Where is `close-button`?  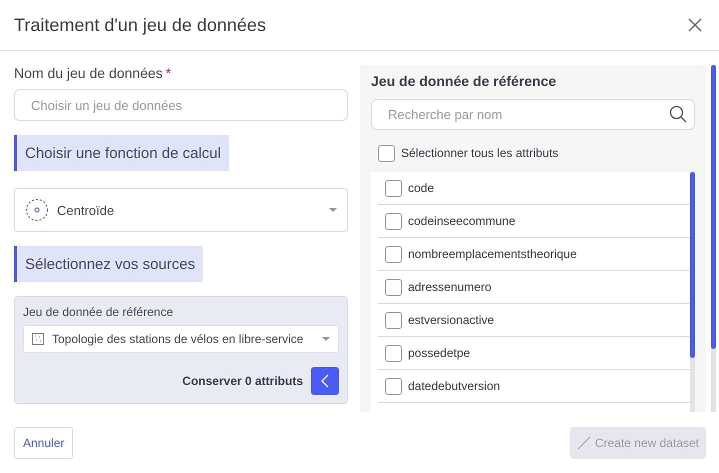
close-button is located at coordinates (695, 25).